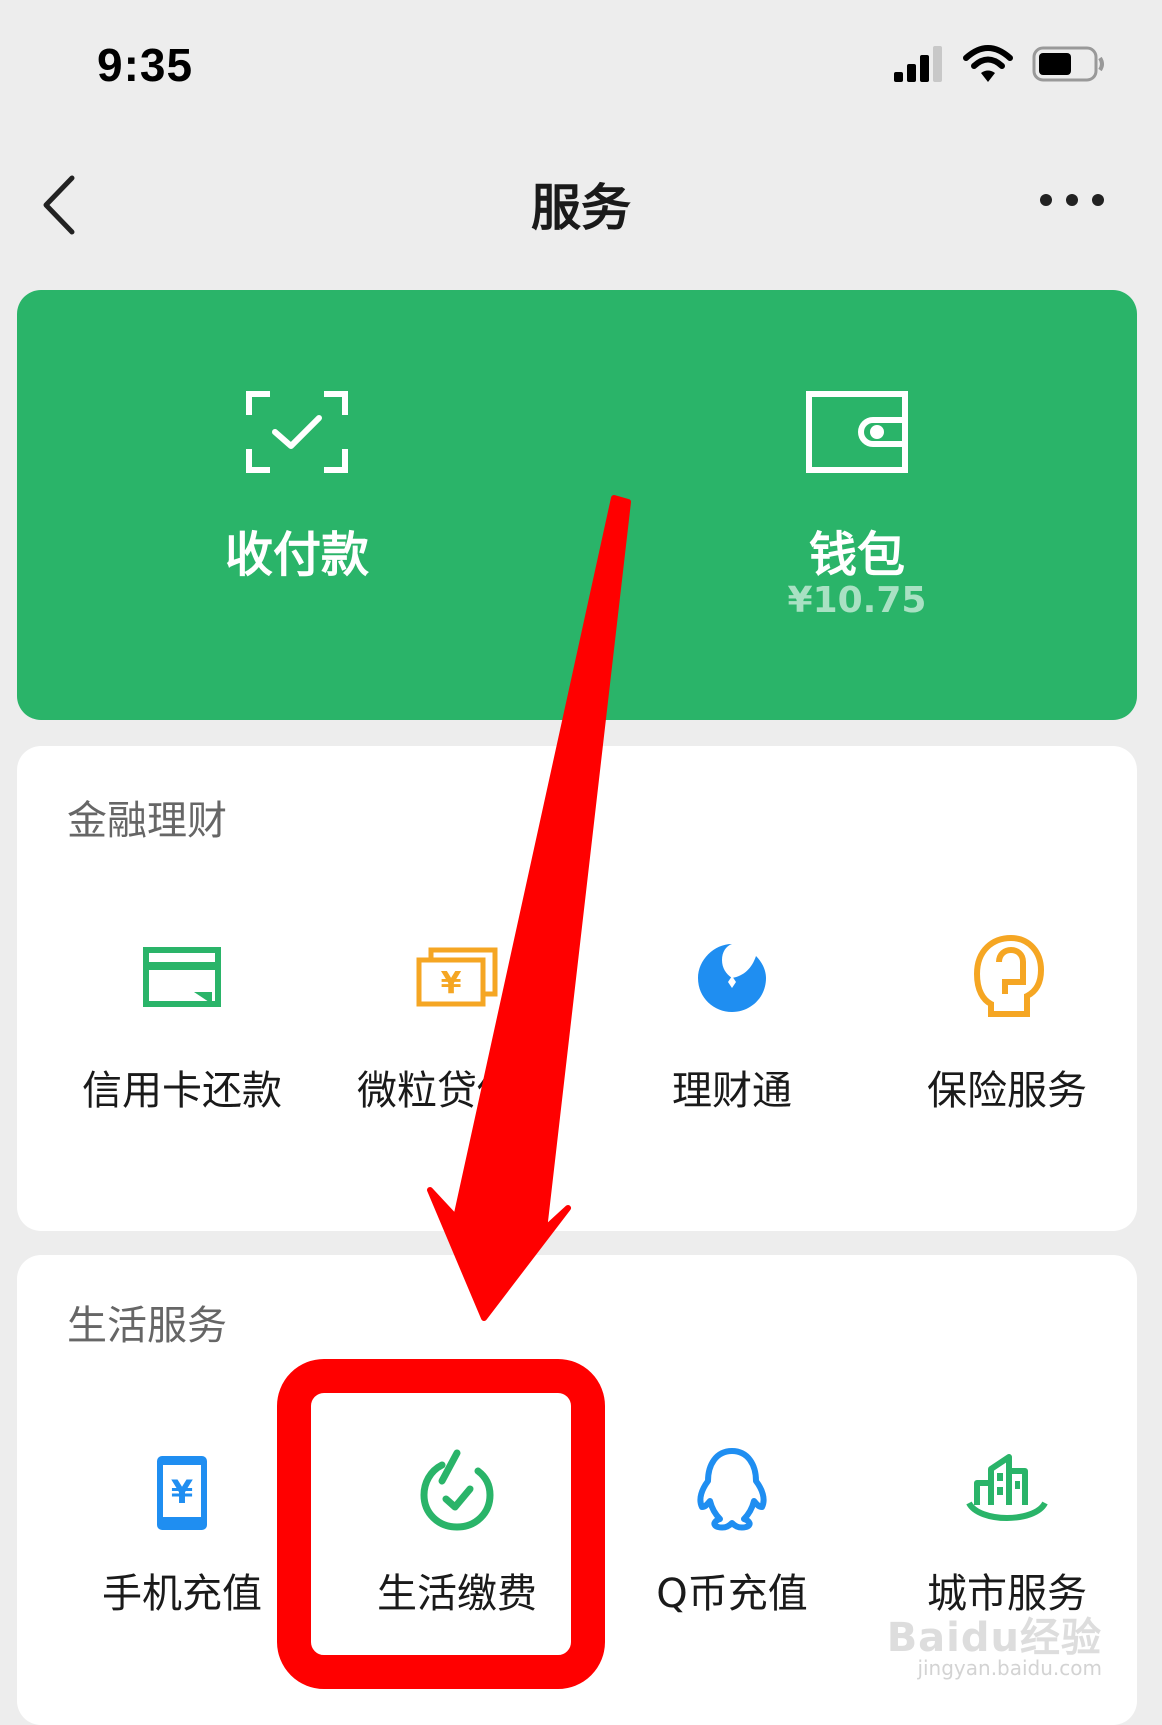  What do you see at coordinates (988, 63) in the screenshot?
I see `wifi-icon` at bounding box center [988, 63].